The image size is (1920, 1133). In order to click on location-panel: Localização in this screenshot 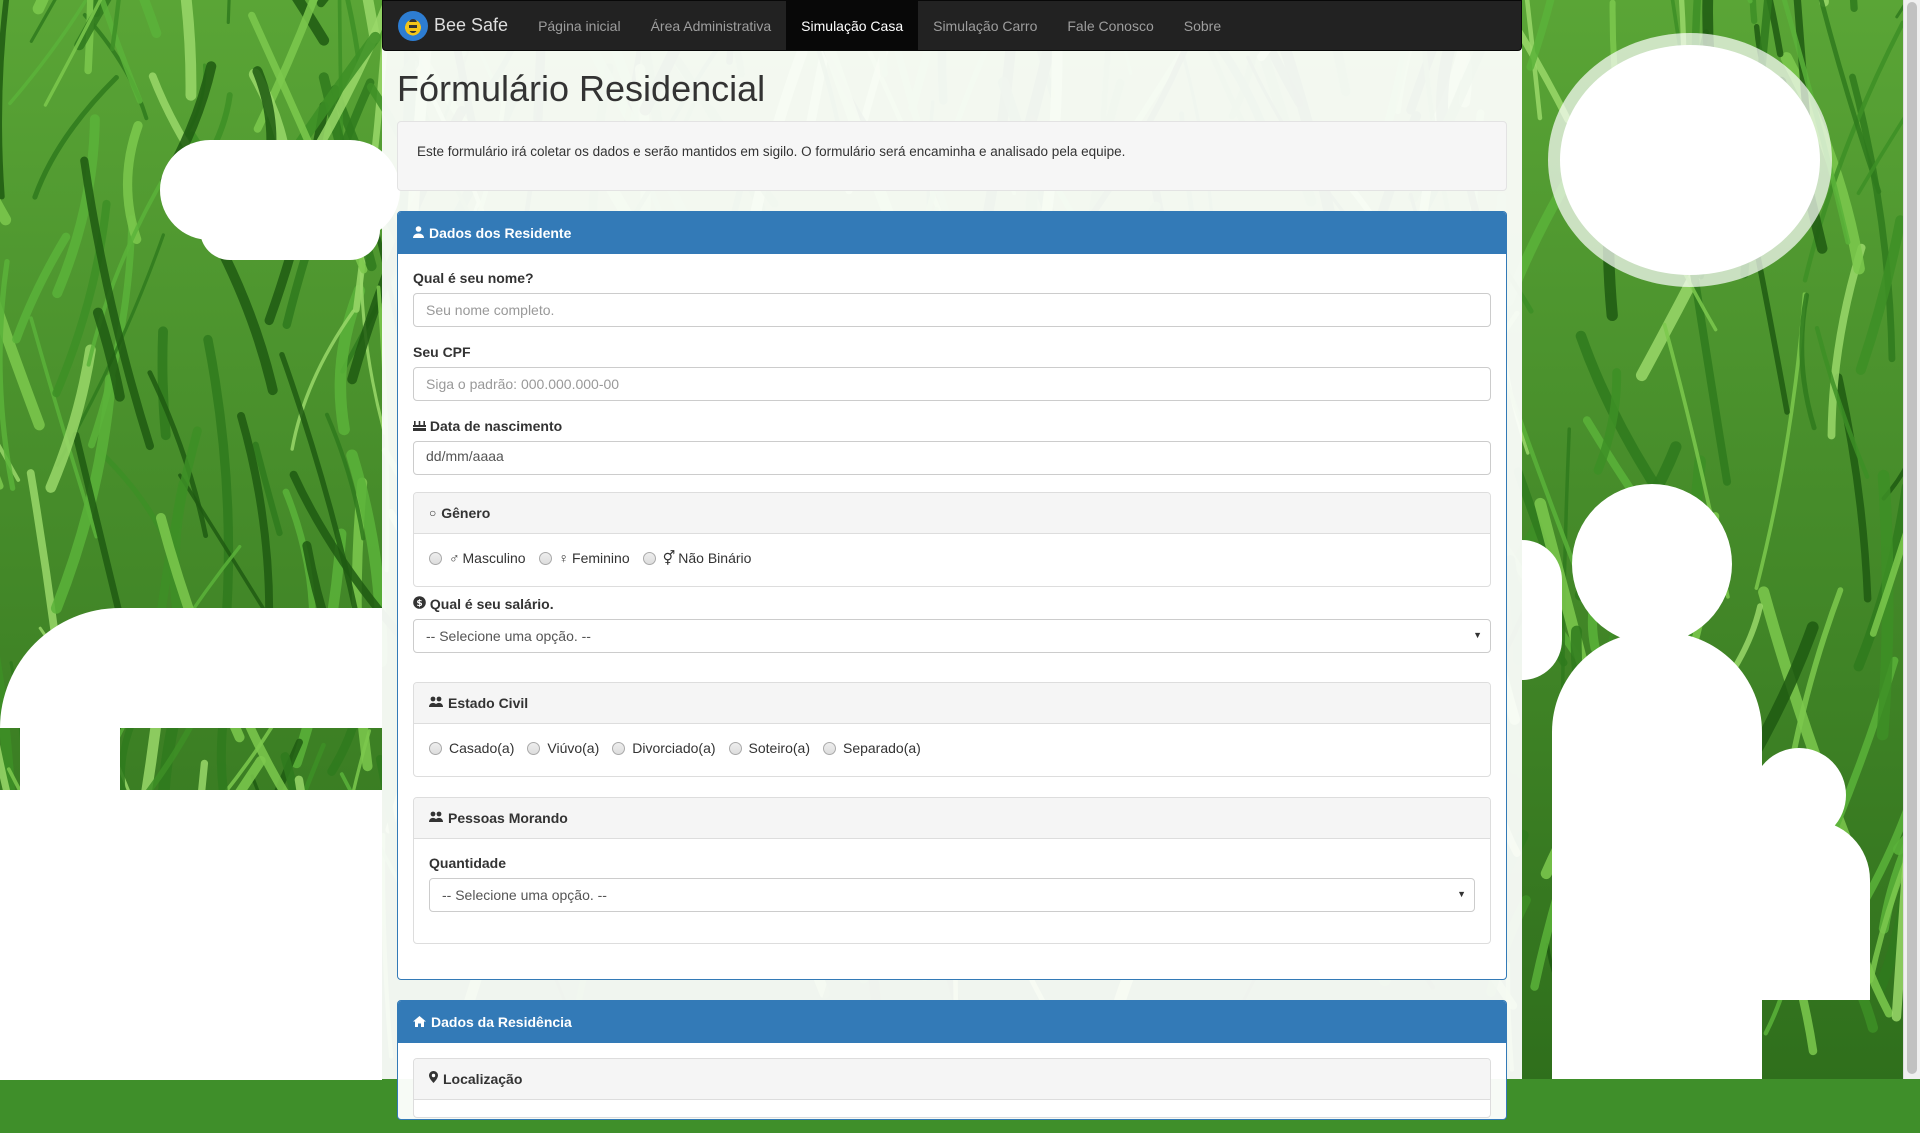, I will do `click(952, 1088)`.